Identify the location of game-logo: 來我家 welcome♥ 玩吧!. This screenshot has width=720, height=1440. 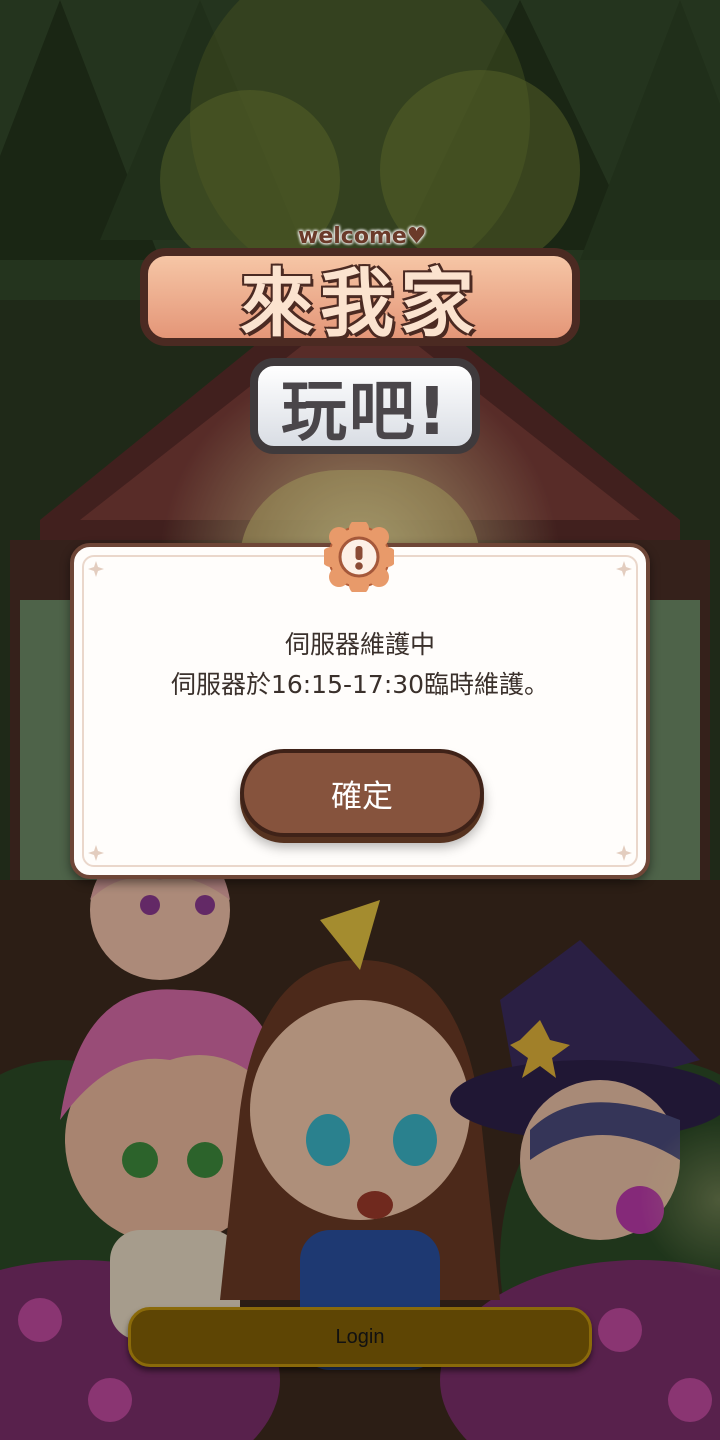
(360, 345).